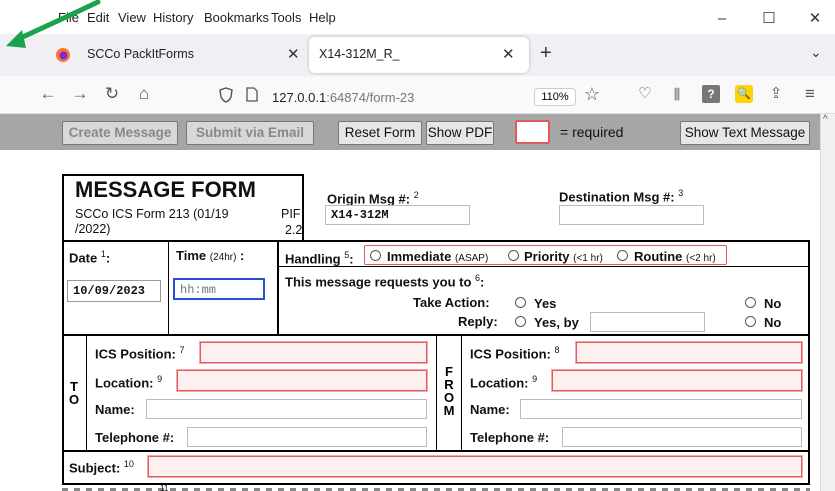  What do you see at coordinates (380, 133) in the screenshot?
I see `reset-form-button: Reset Form` at bounding box center [380, 133].